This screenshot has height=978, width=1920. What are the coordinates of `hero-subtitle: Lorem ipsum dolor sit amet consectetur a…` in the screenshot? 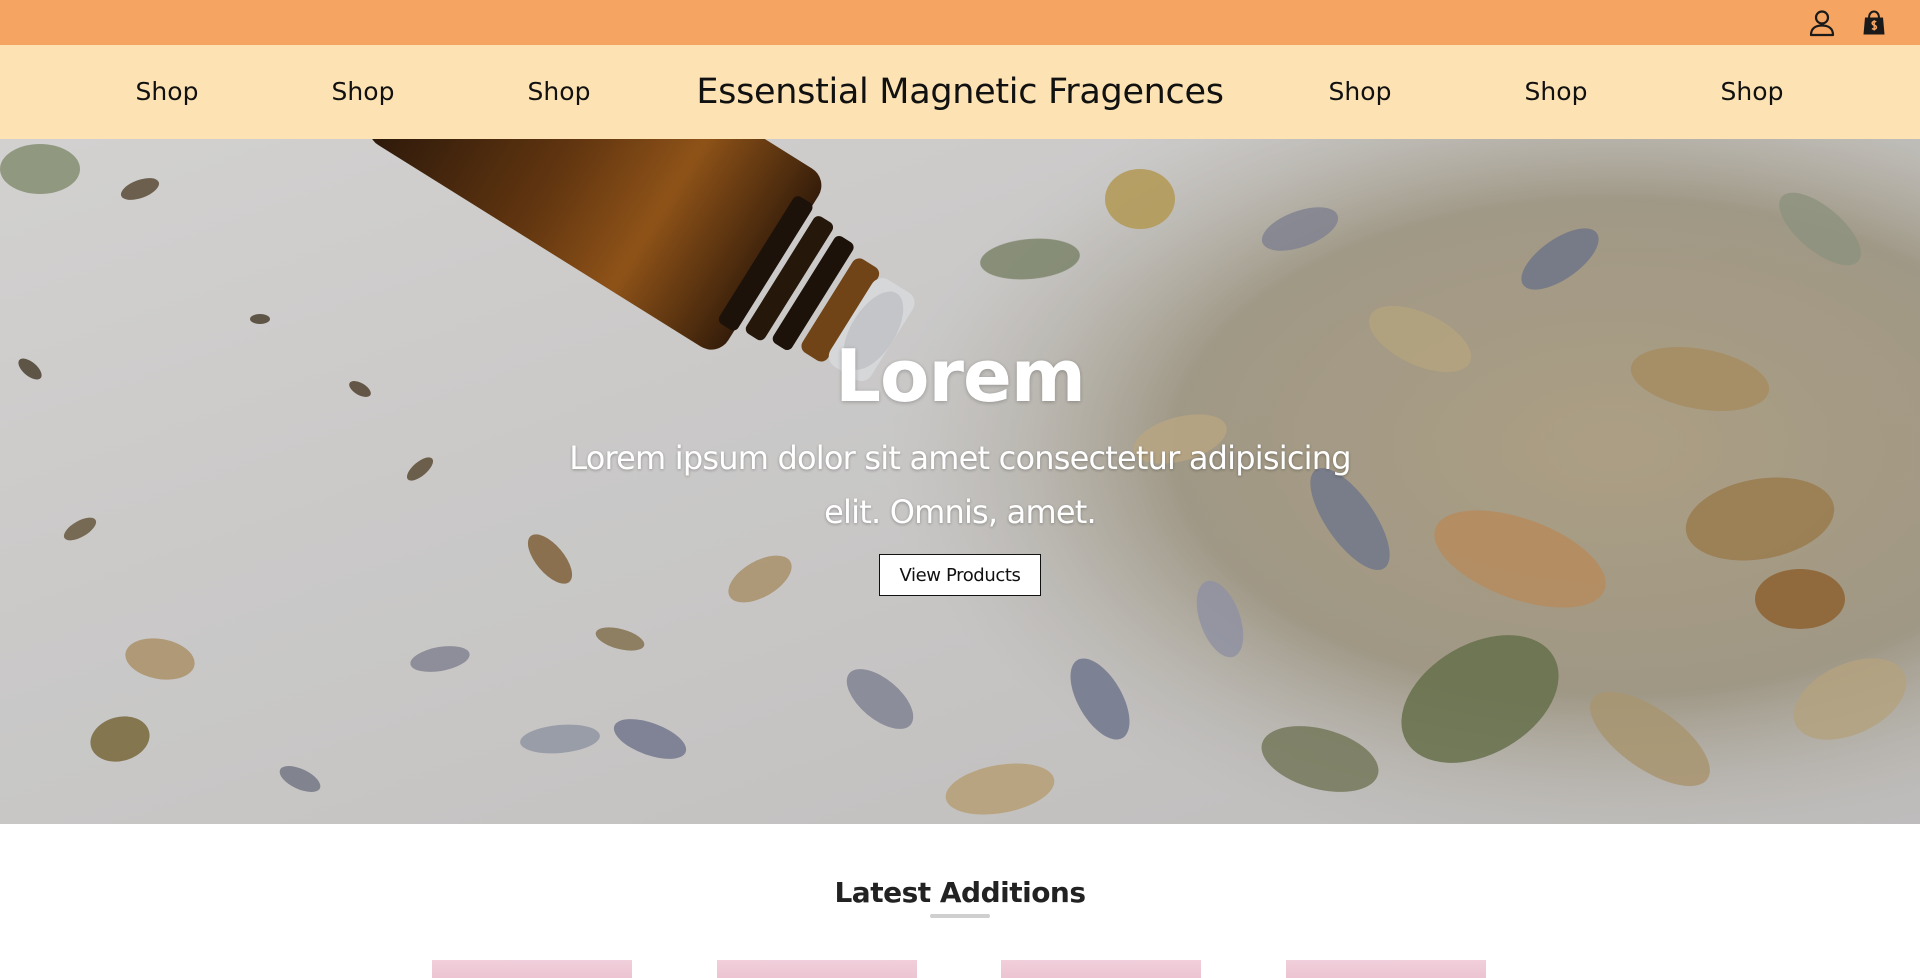 It's located at (960, 485).